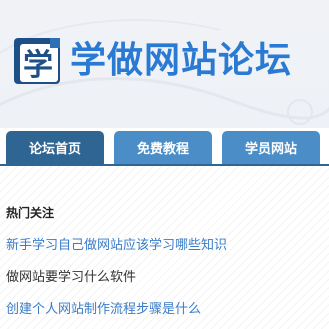 The height and width of the screenshot is (329, 329). Describe the element at coordinates (30, 213) in the screenshot. I see `hot-section-title: 热门关注` at that location.